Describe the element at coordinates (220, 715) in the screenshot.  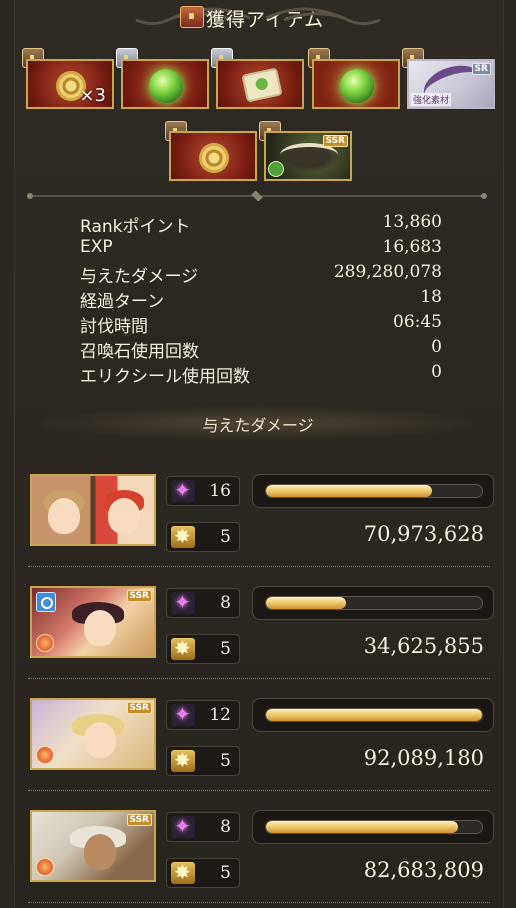
I see `skill-count: 12` at that location.